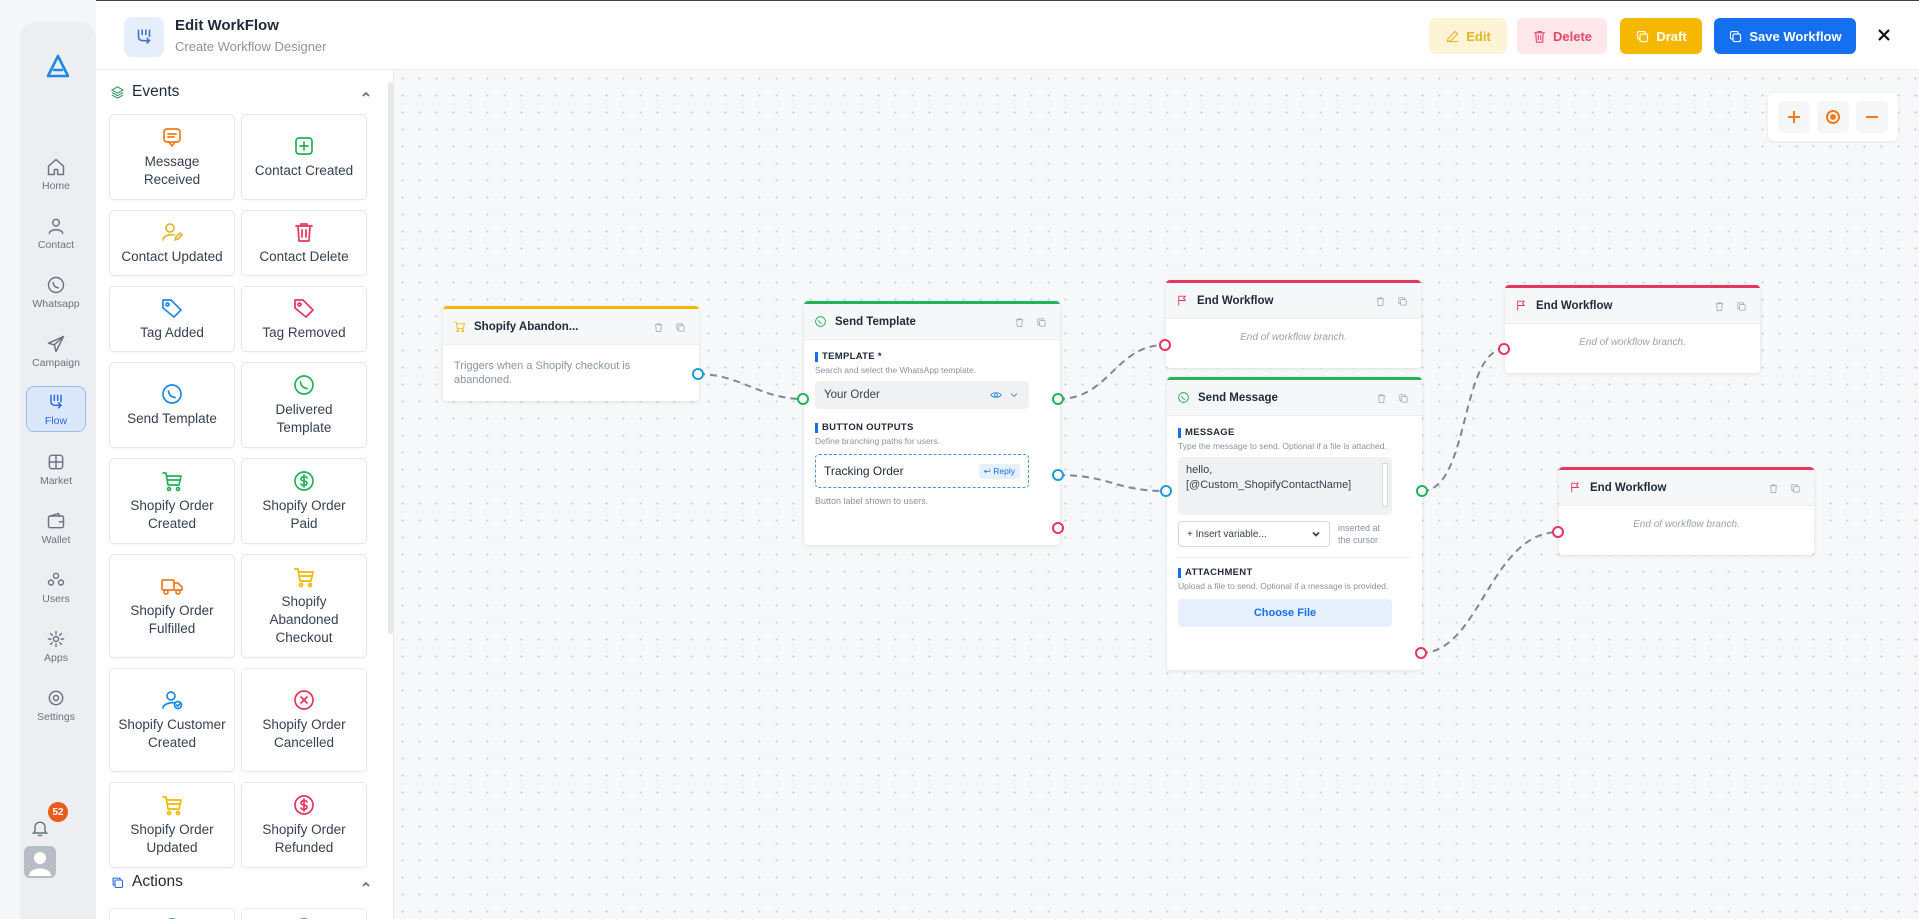  Describe the element at coordinates (932, 357) in the screenshot. I see `template-field-label: TEMPLATE *` at that location.